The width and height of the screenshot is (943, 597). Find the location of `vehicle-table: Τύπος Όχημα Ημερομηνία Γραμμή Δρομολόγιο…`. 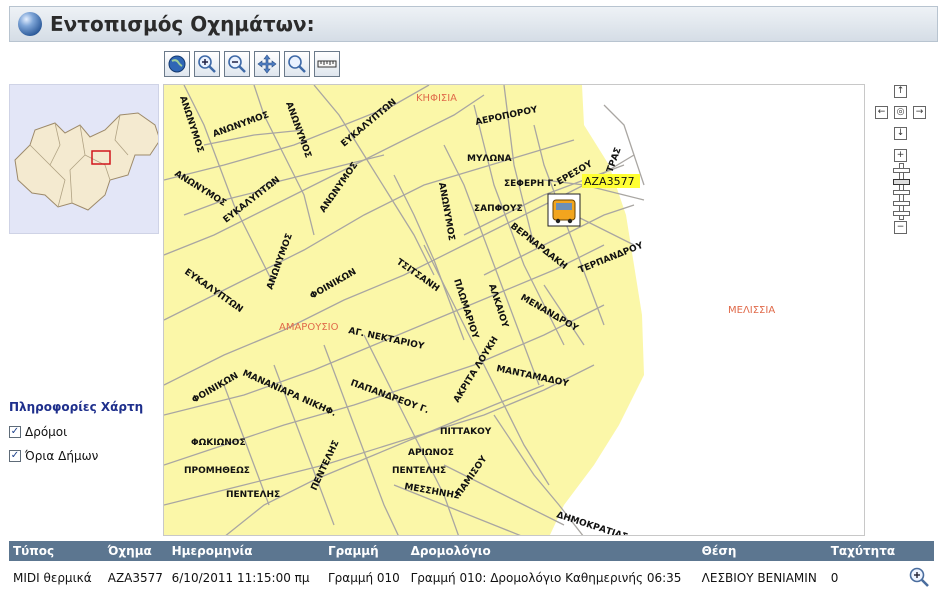

vehicle-table: Τύπος Όχημα Ημερομηνία Γραμμή Δρομολόγιο… is located at coordinates (471, 568).